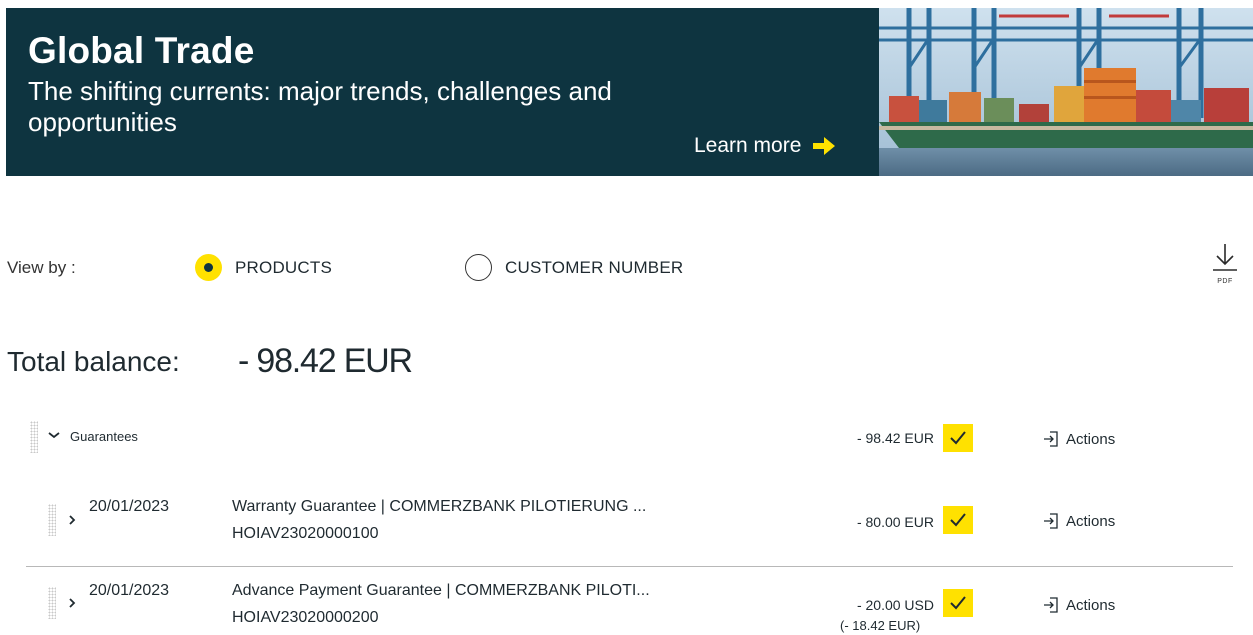 The height and width of the screenshot is (635, 1253). I want to click on row-reference: HOIAV23020000100, so click(305, 533).